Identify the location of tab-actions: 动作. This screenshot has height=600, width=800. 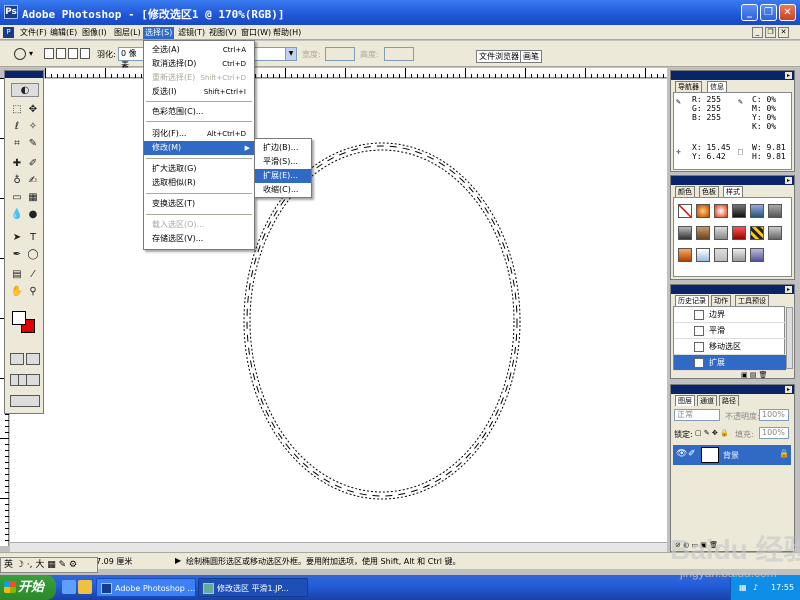
(721, 300).